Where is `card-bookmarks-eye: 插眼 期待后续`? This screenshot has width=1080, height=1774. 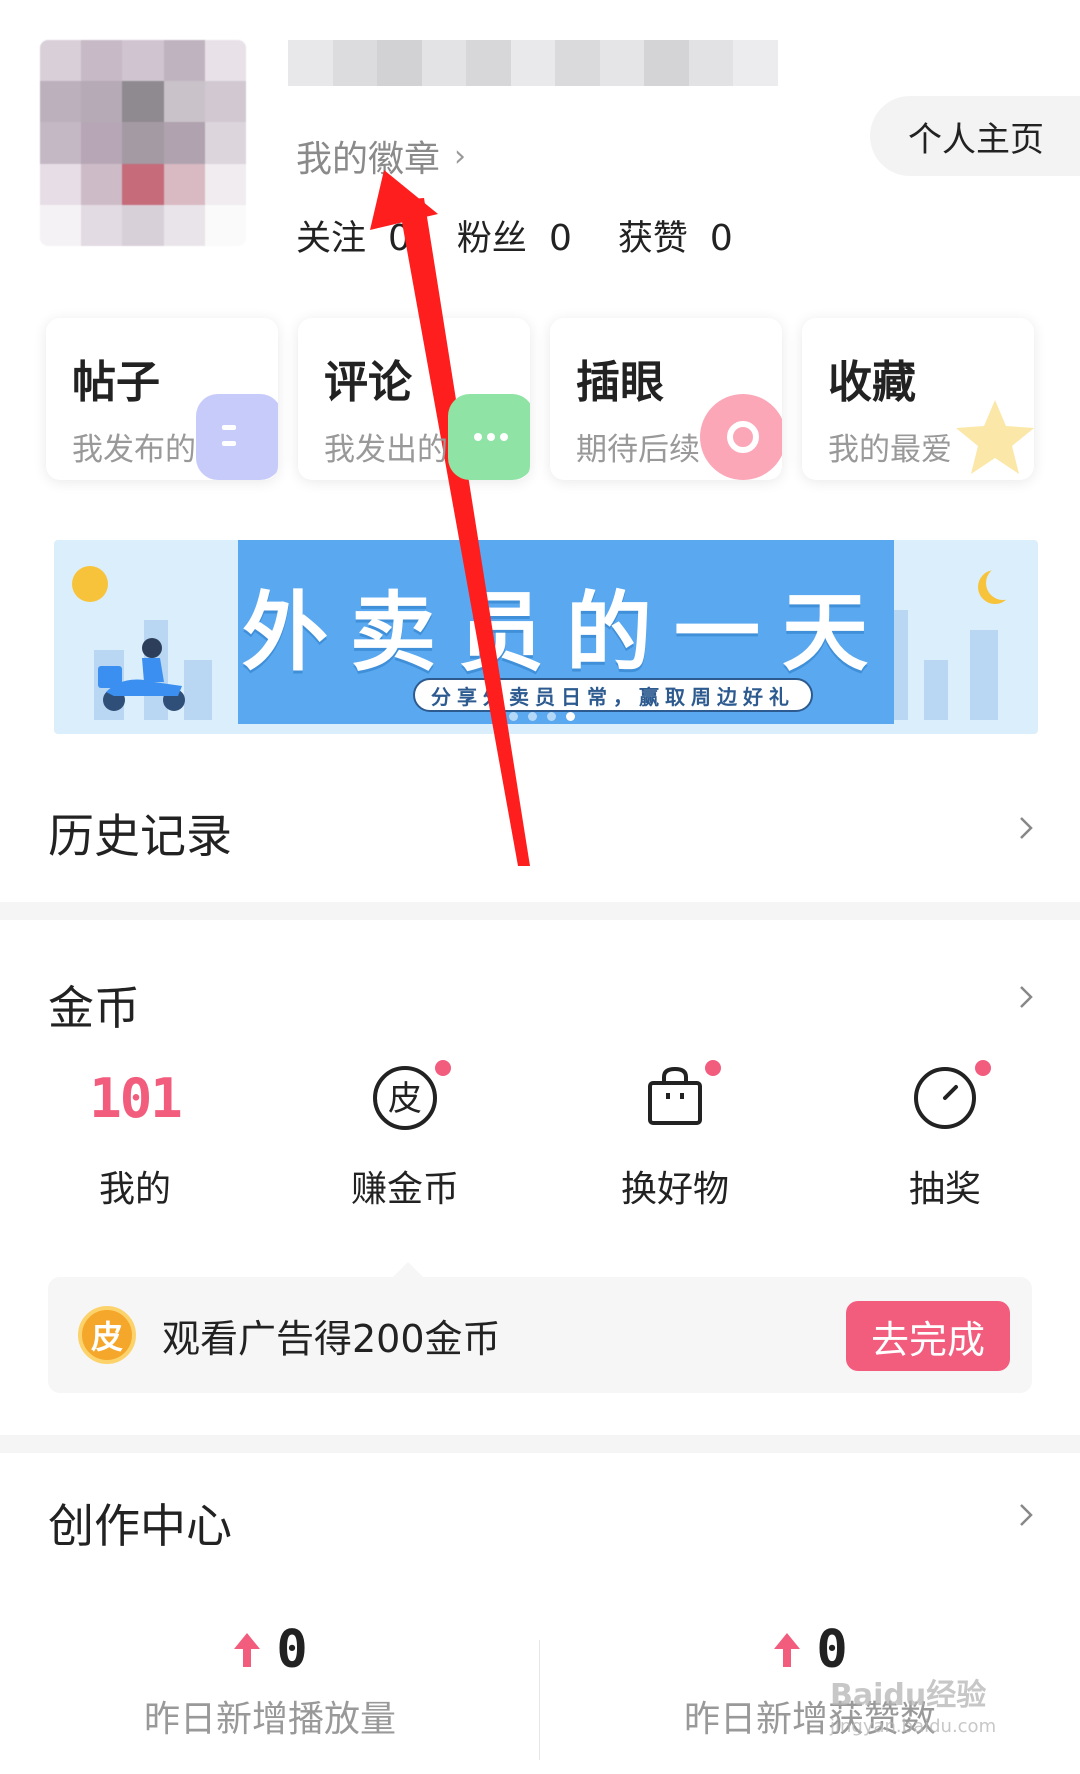 card-bookmarks-eye: 插眼 期待后续 is located at coordinates (666, 399).